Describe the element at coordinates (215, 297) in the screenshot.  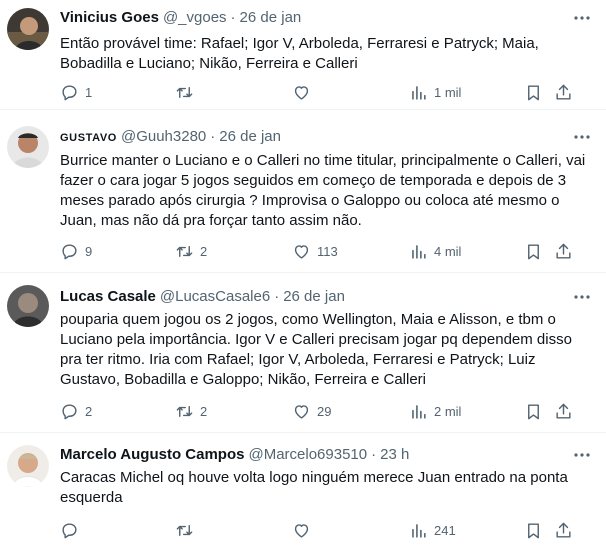
I see `author-handle: @LucasCasale6` at that location.